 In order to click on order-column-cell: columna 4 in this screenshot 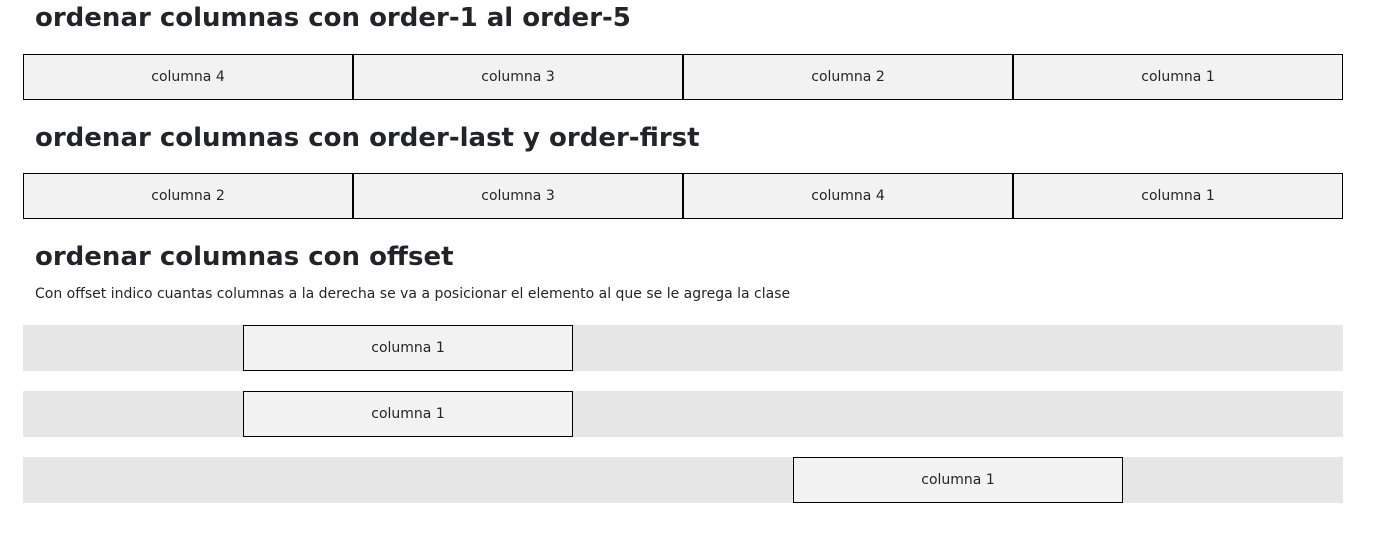, I will do `click(188, 77)`.